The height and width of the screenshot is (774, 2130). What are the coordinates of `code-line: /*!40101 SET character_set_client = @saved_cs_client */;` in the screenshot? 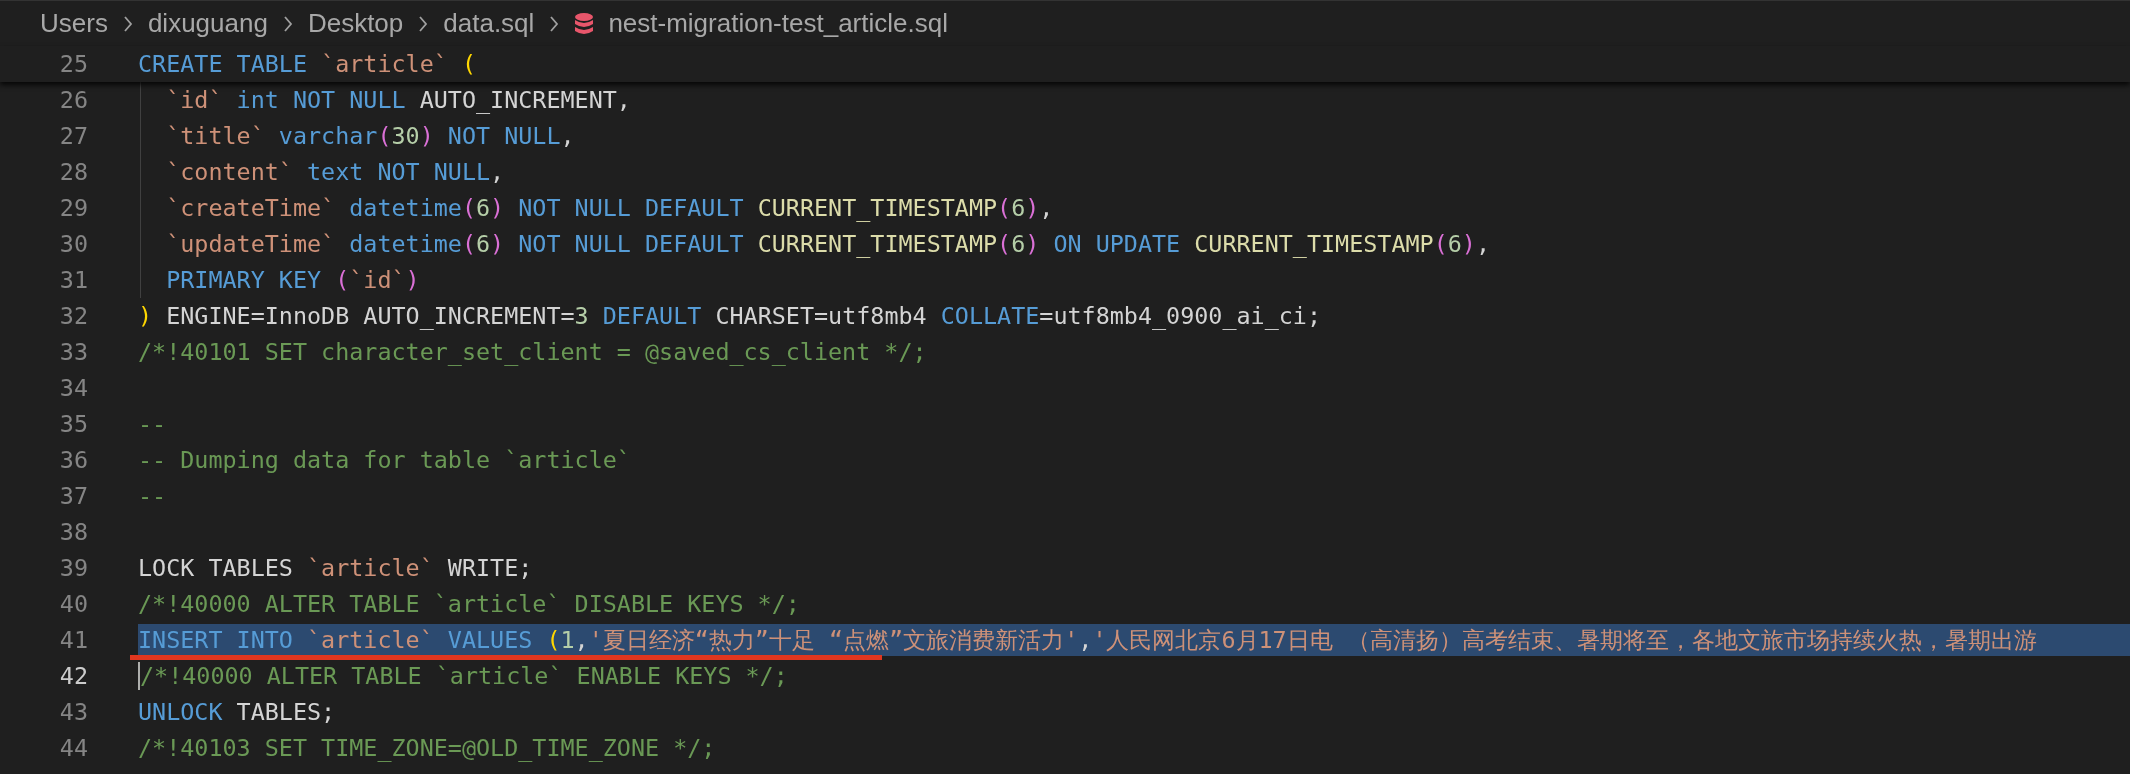 It's located at (532, 352).